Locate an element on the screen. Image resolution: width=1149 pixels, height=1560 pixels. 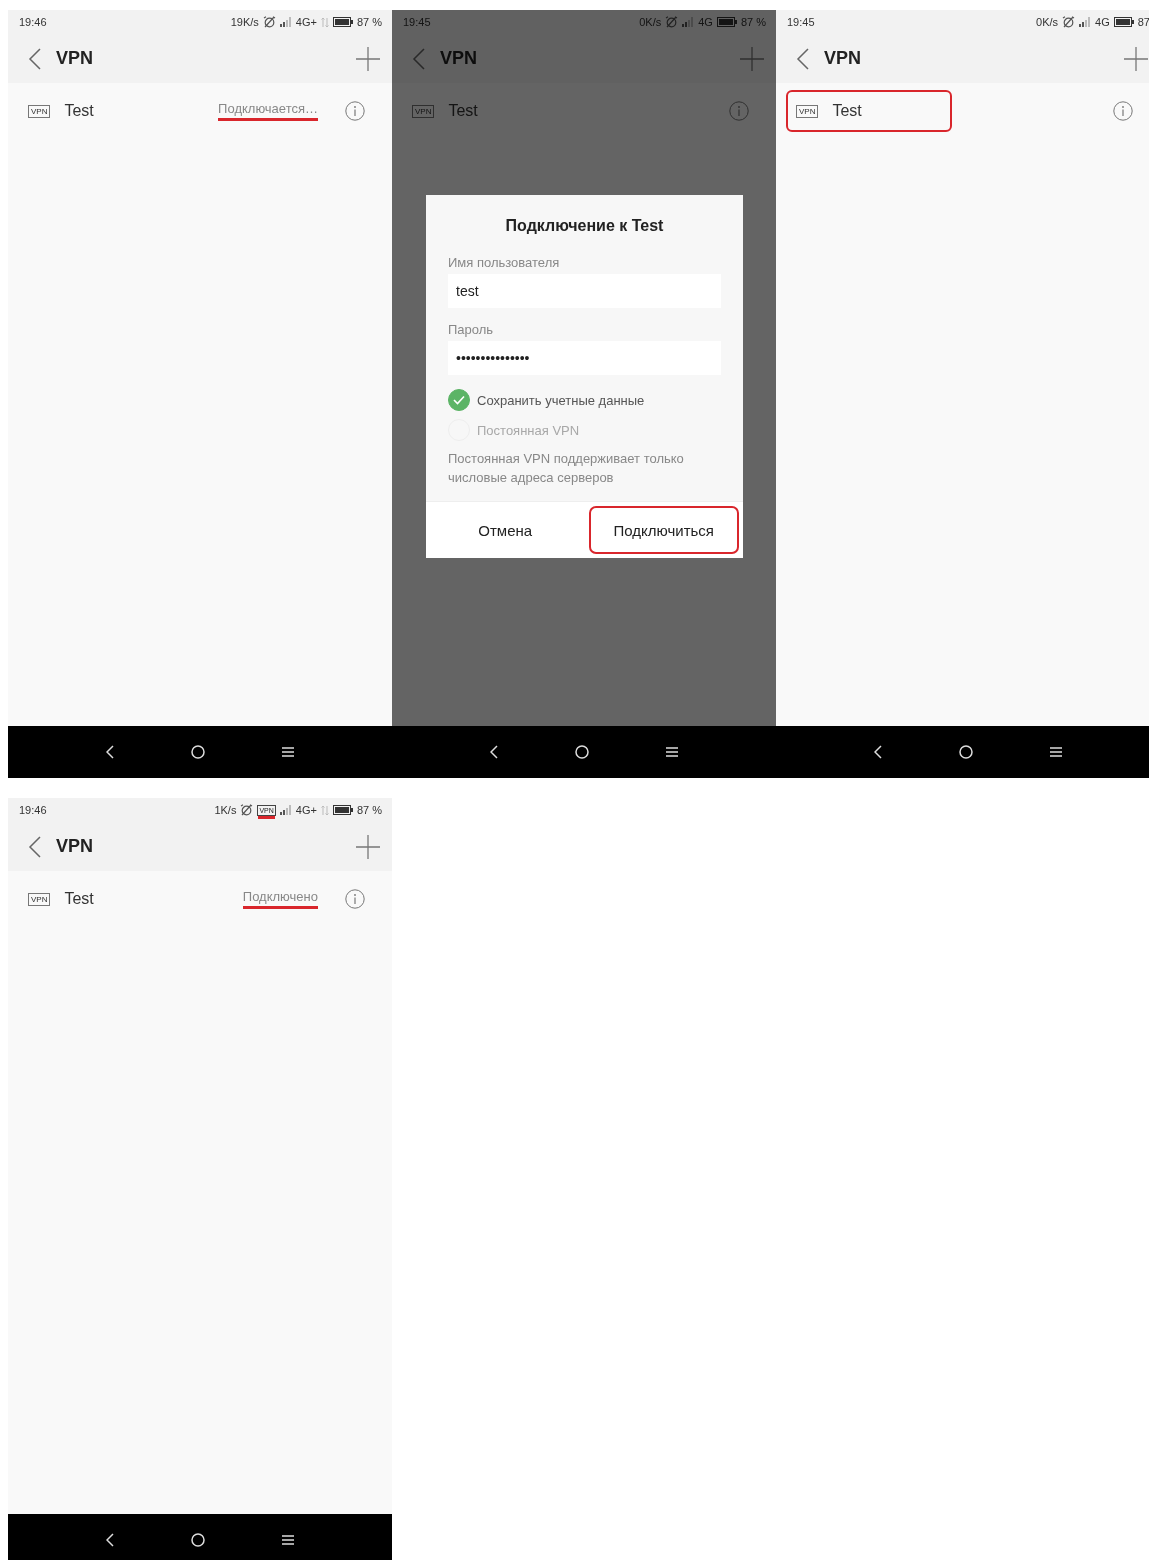
vpn-list-item: VPN Test is located at coordinates (962, 111).